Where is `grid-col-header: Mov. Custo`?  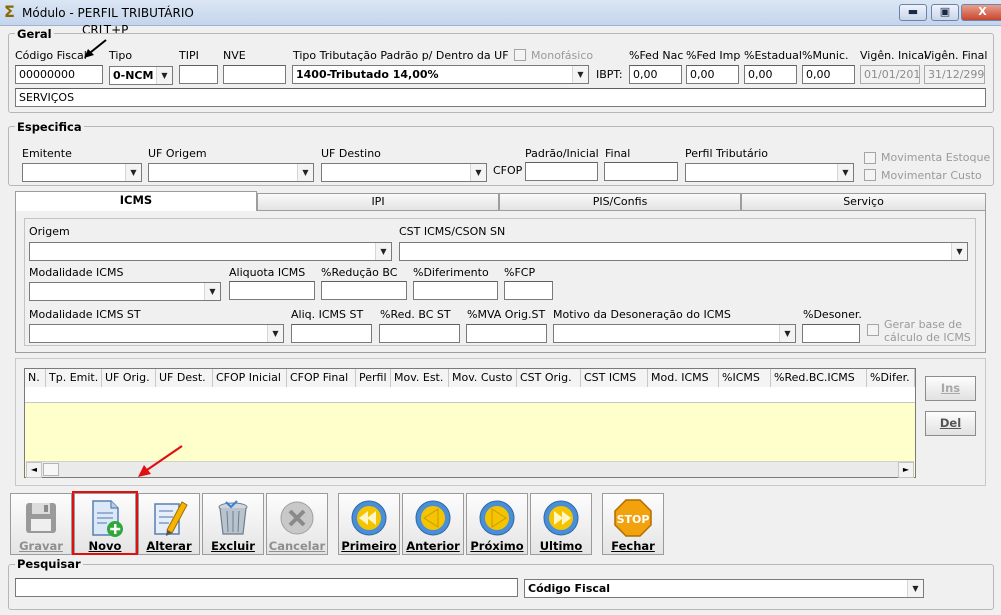
grid-col-header: Mov. Custo is located at coordinates (483, 378).